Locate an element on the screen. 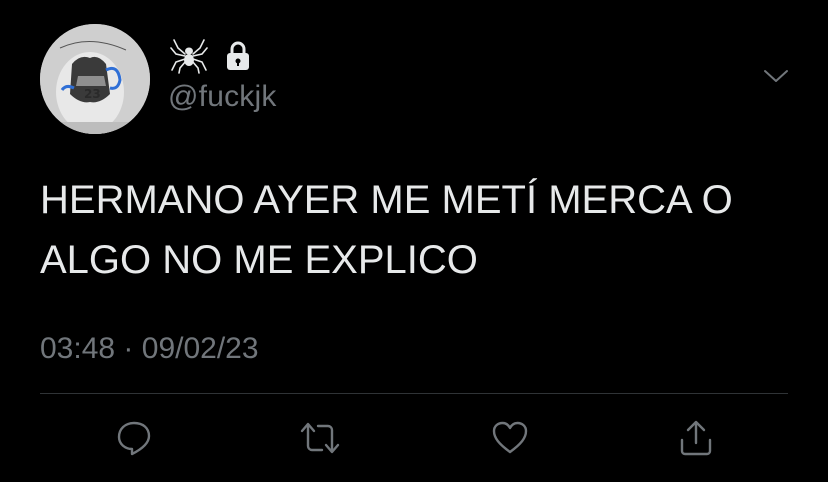 The width and height of the screenshot is (828, 482). display-name-row is located at coordinates (212, 56).